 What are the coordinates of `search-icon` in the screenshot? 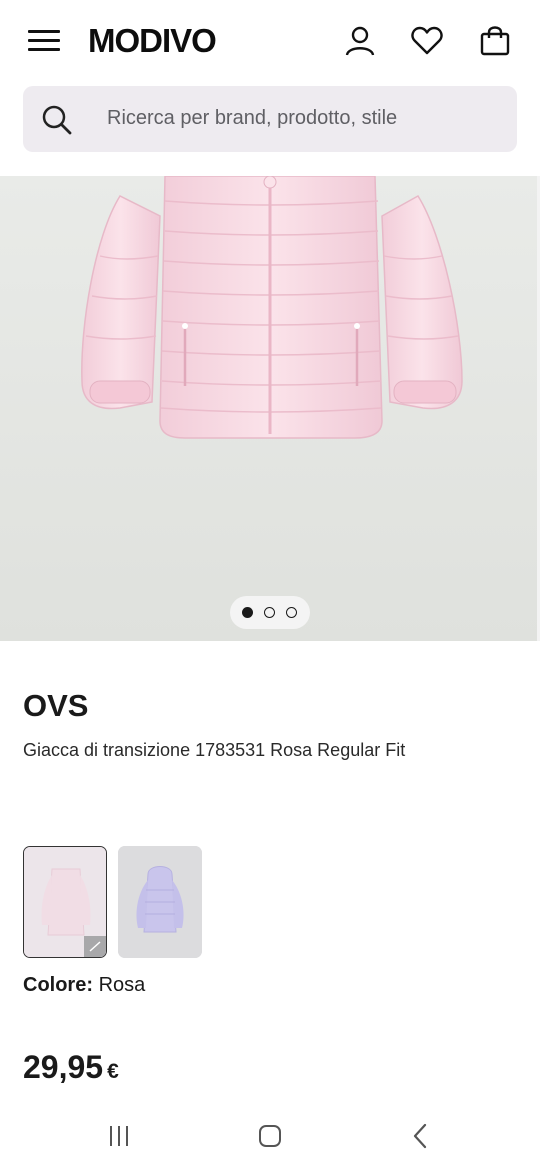 It's located at (57, 120).